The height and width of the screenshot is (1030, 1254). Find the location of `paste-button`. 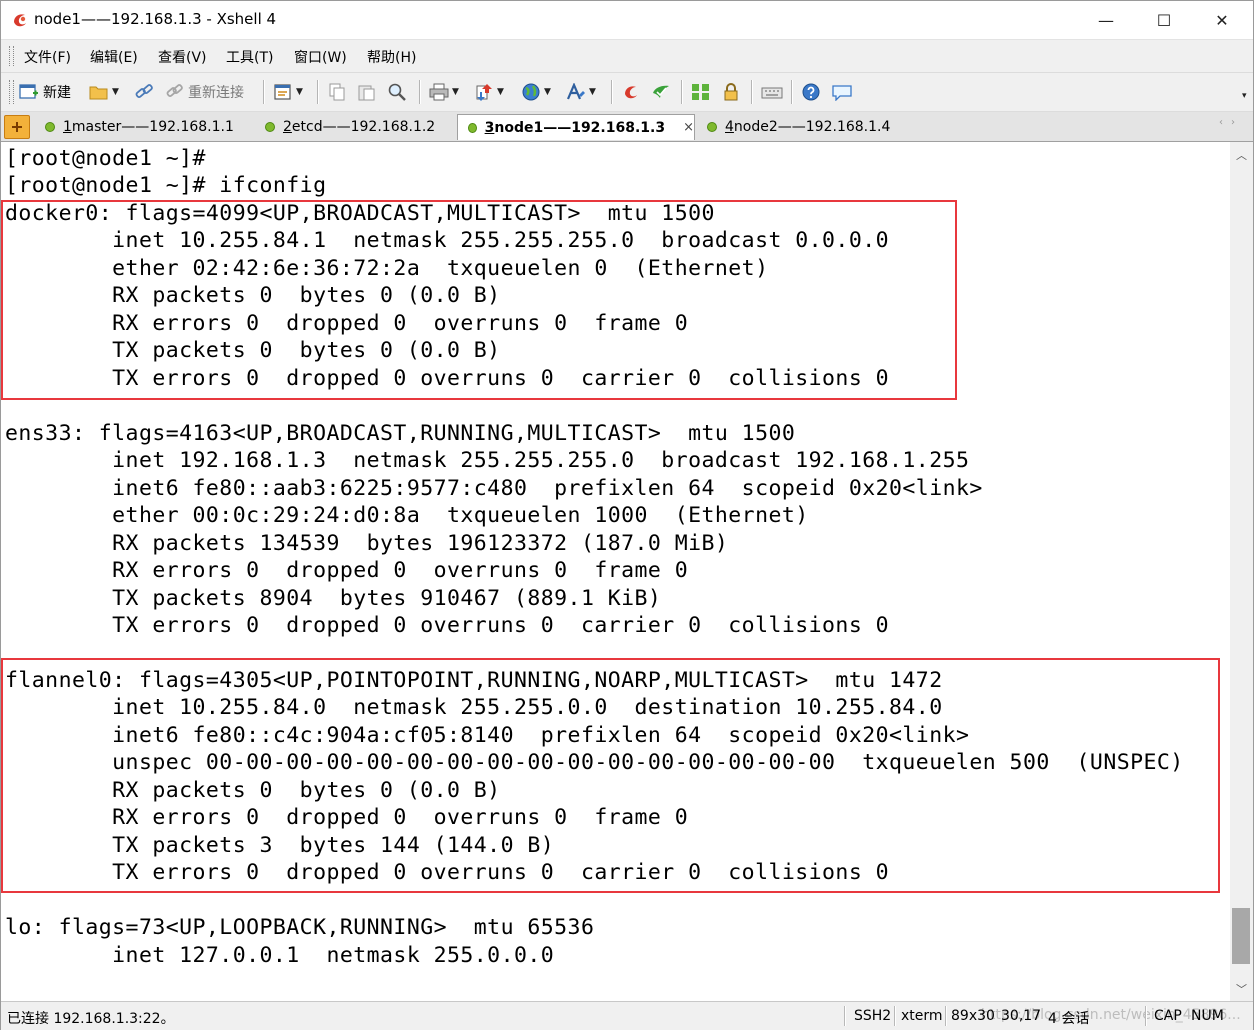

paste-button is located at coordinates (367, 92).